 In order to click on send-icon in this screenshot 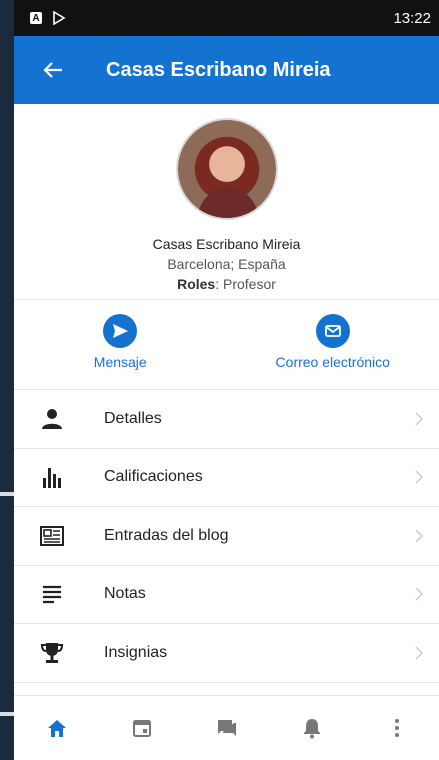, I will do `click(120, 331)`.